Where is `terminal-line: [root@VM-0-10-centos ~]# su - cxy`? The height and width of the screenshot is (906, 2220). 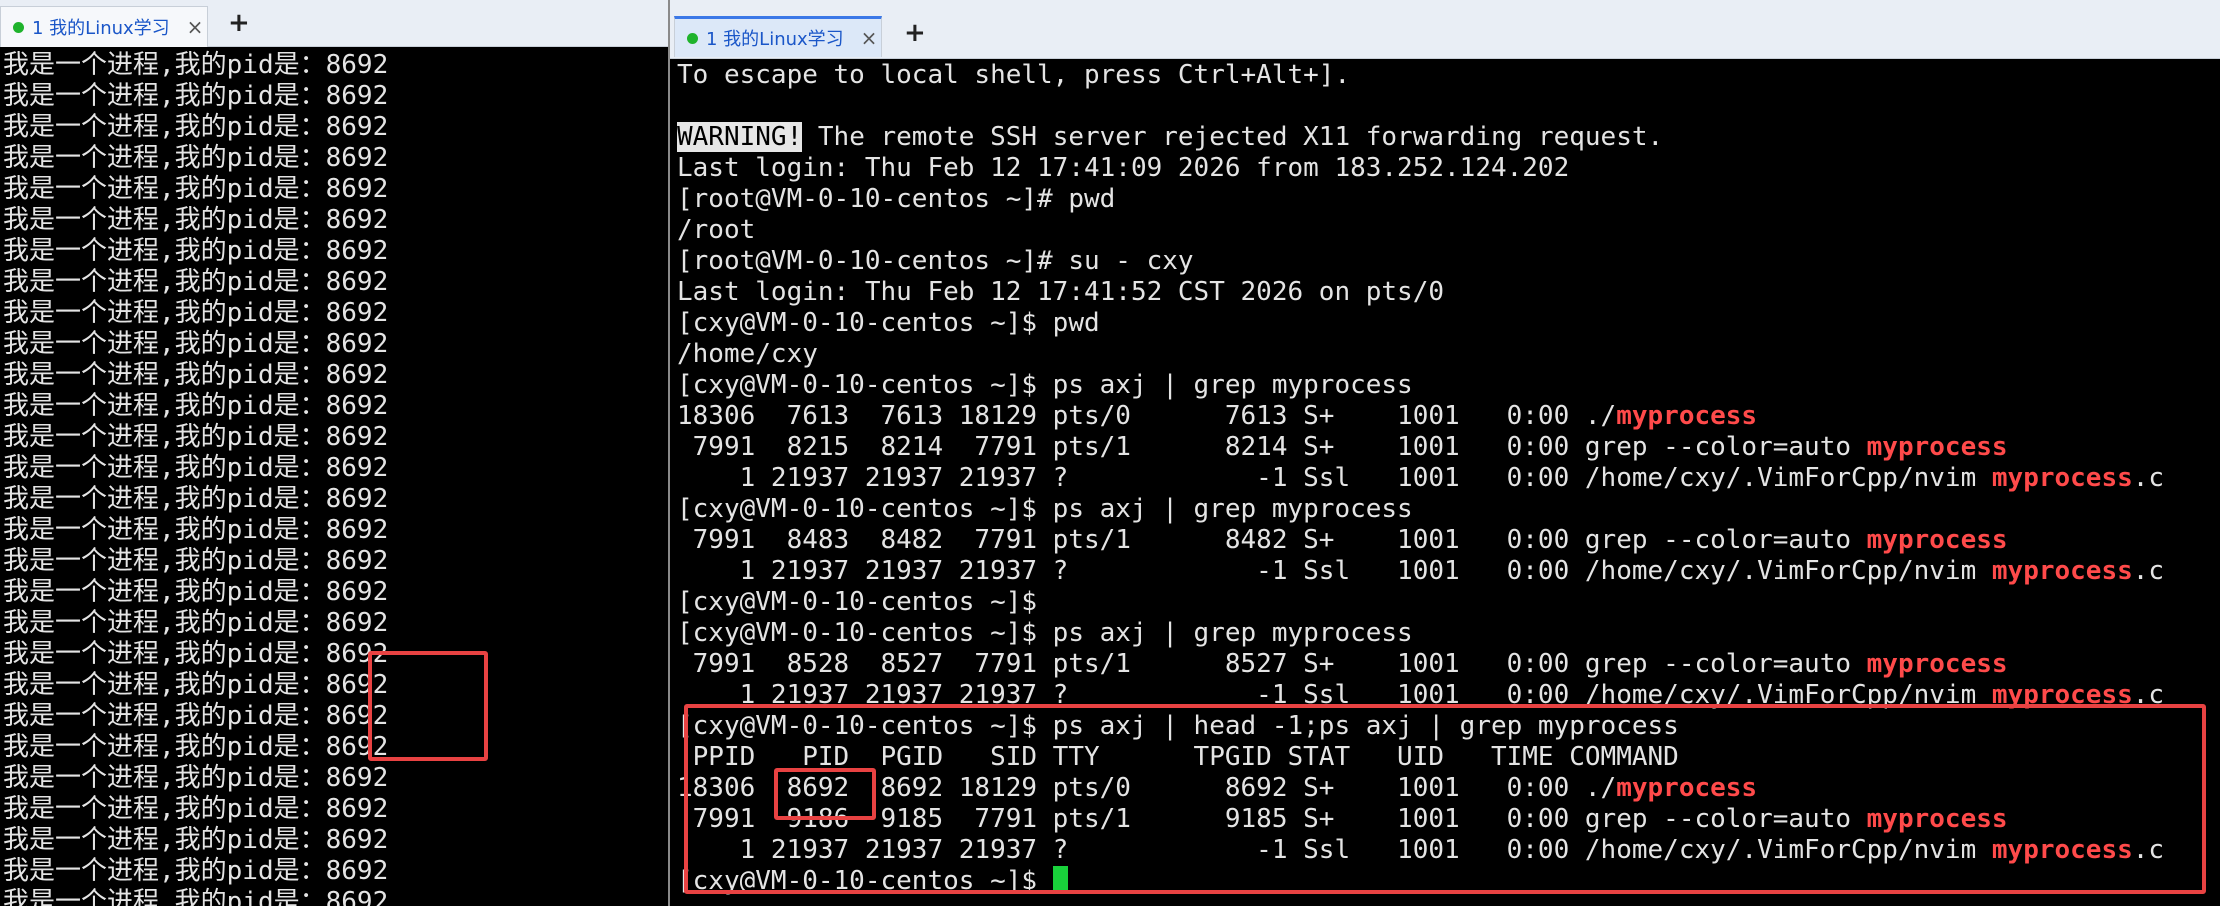 terminal-line: [root@VM-0-10-centos ~]# su - cxy is located at coordinates (1448, 261).